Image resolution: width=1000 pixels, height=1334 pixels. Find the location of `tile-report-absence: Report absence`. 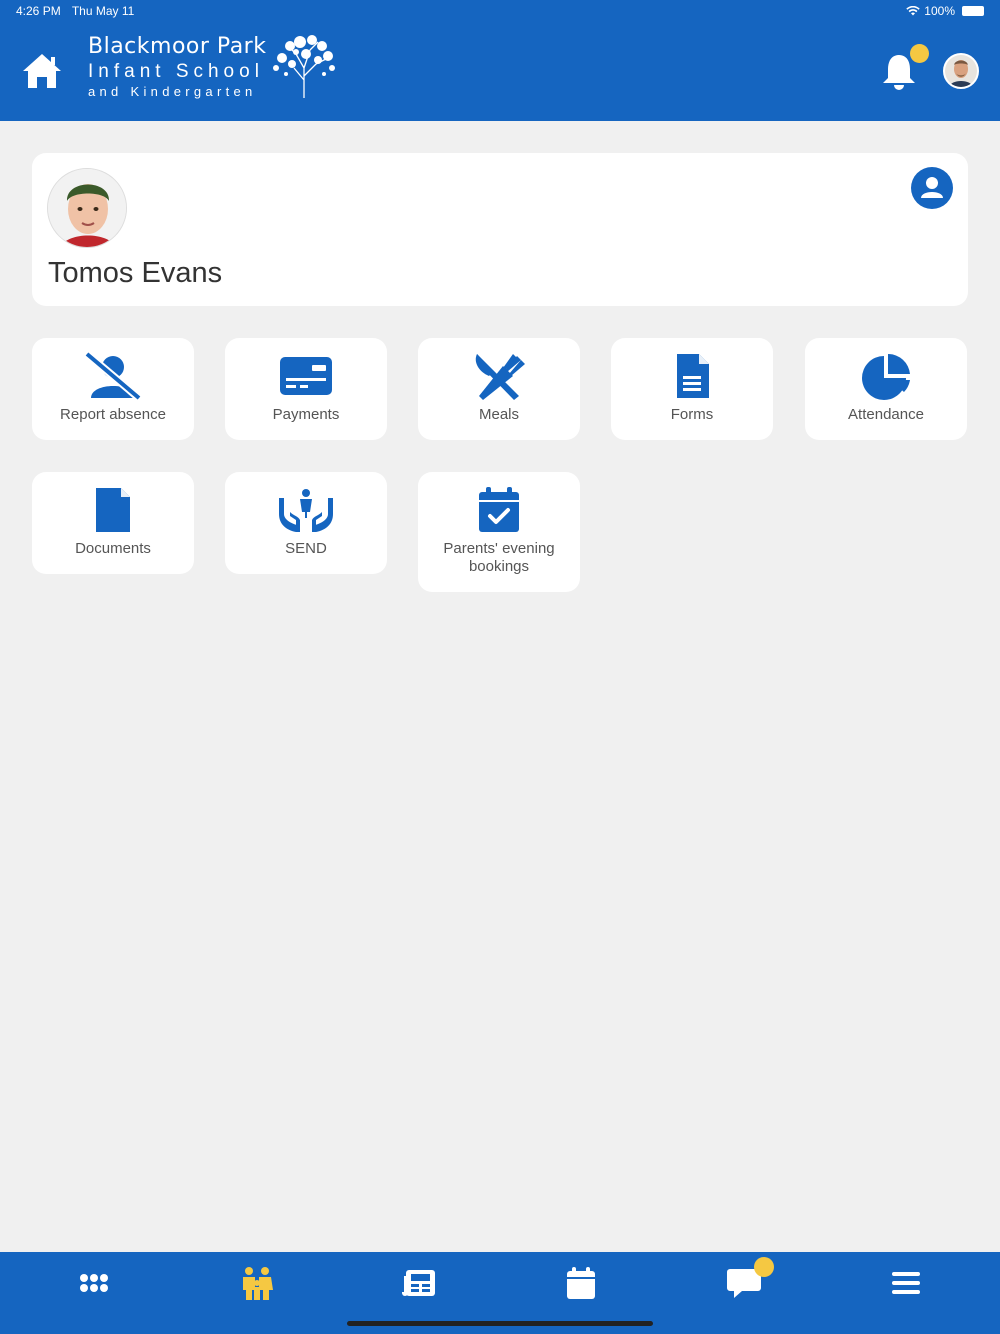

tile-report-absence: Report absence is located at coordinates (113, 389).